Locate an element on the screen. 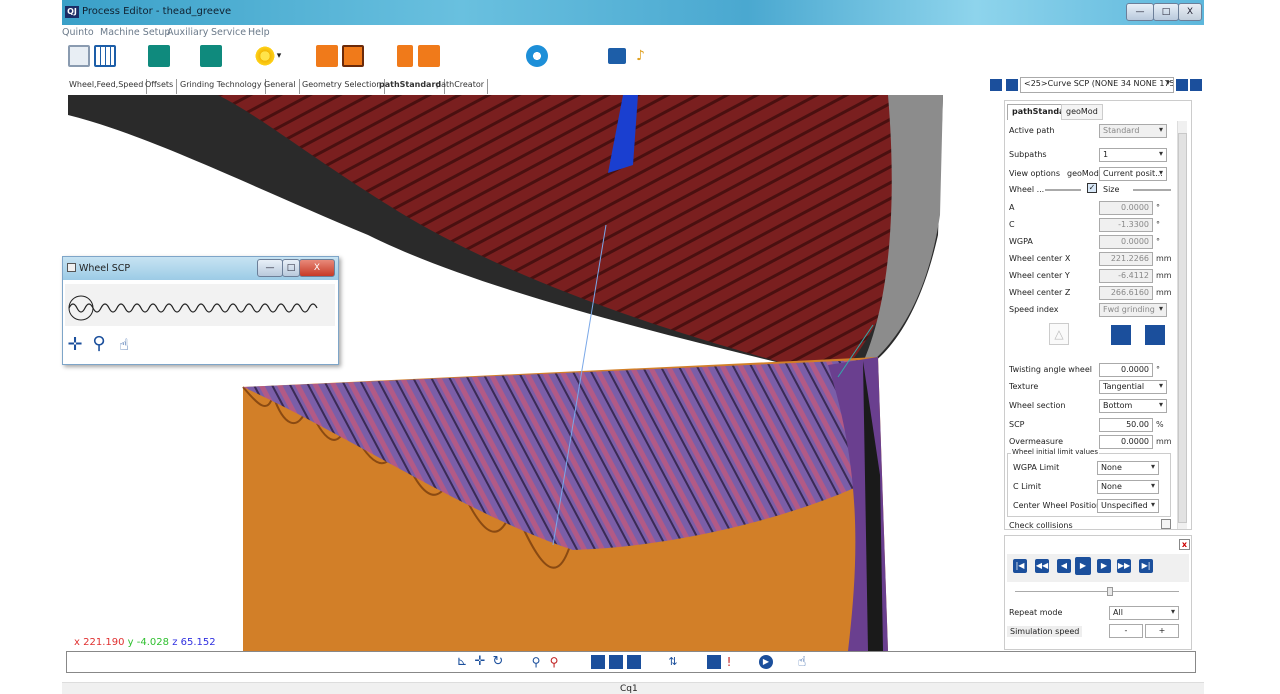  coordinate-readout: x 221.190 y -4.028 z 65.152 is located at coordinates (145, 642).